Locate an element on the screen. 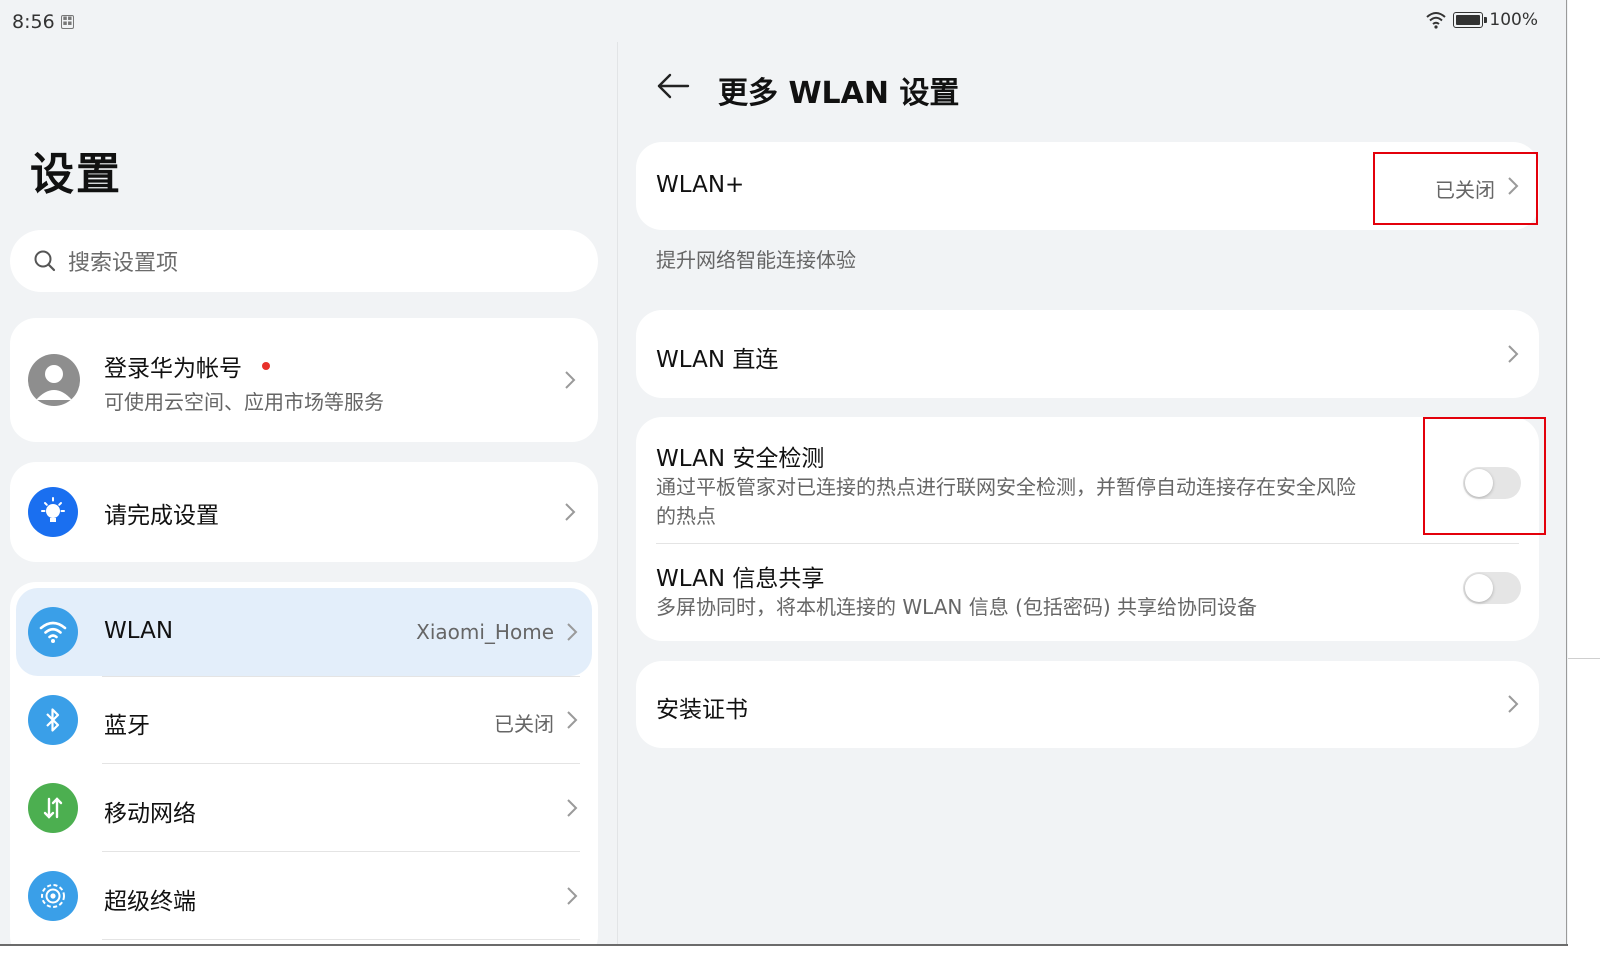 Image resolution: width=1600 pixels, height=966 pixels. menu-label-bluetooth: 蓝牙 is located at coordinates (127, 726).